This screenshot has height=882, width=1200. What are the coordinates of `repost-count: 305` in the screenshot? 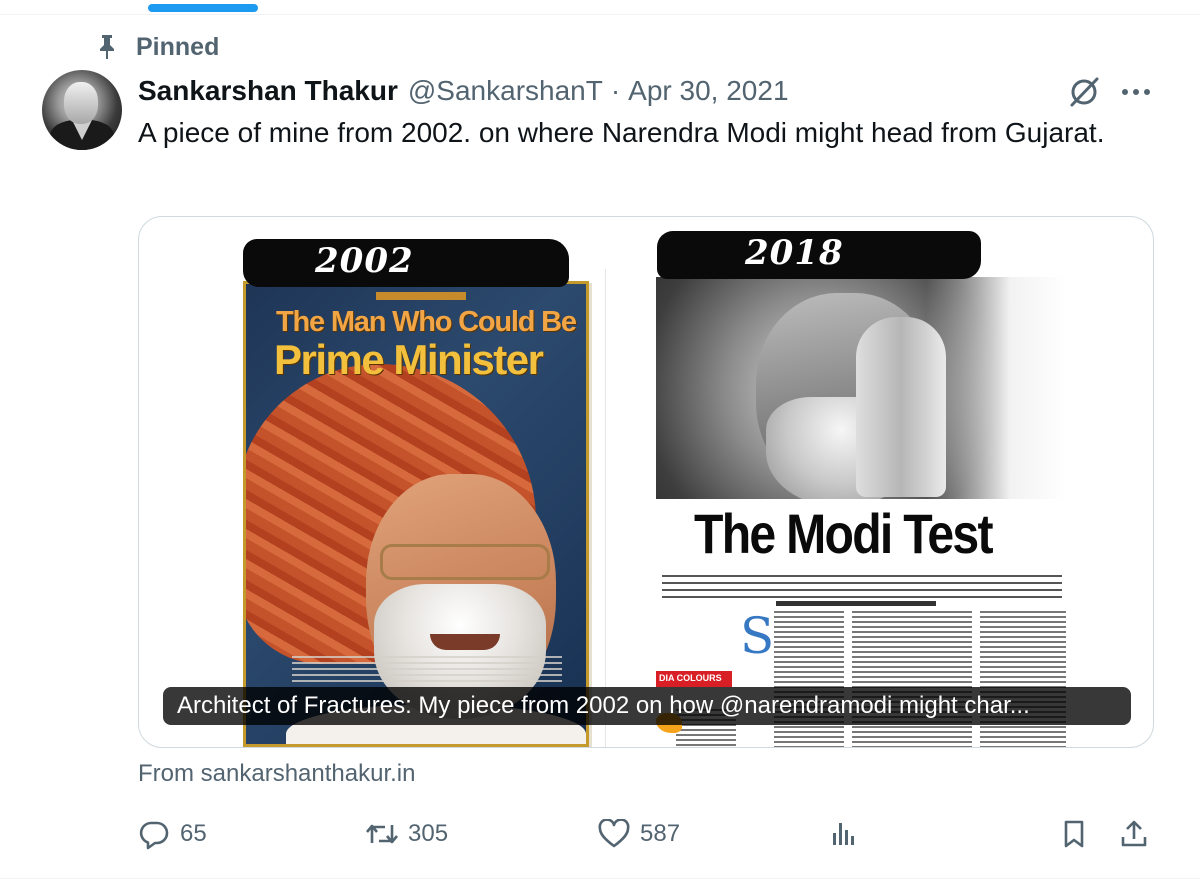 It's located at (428, 833).